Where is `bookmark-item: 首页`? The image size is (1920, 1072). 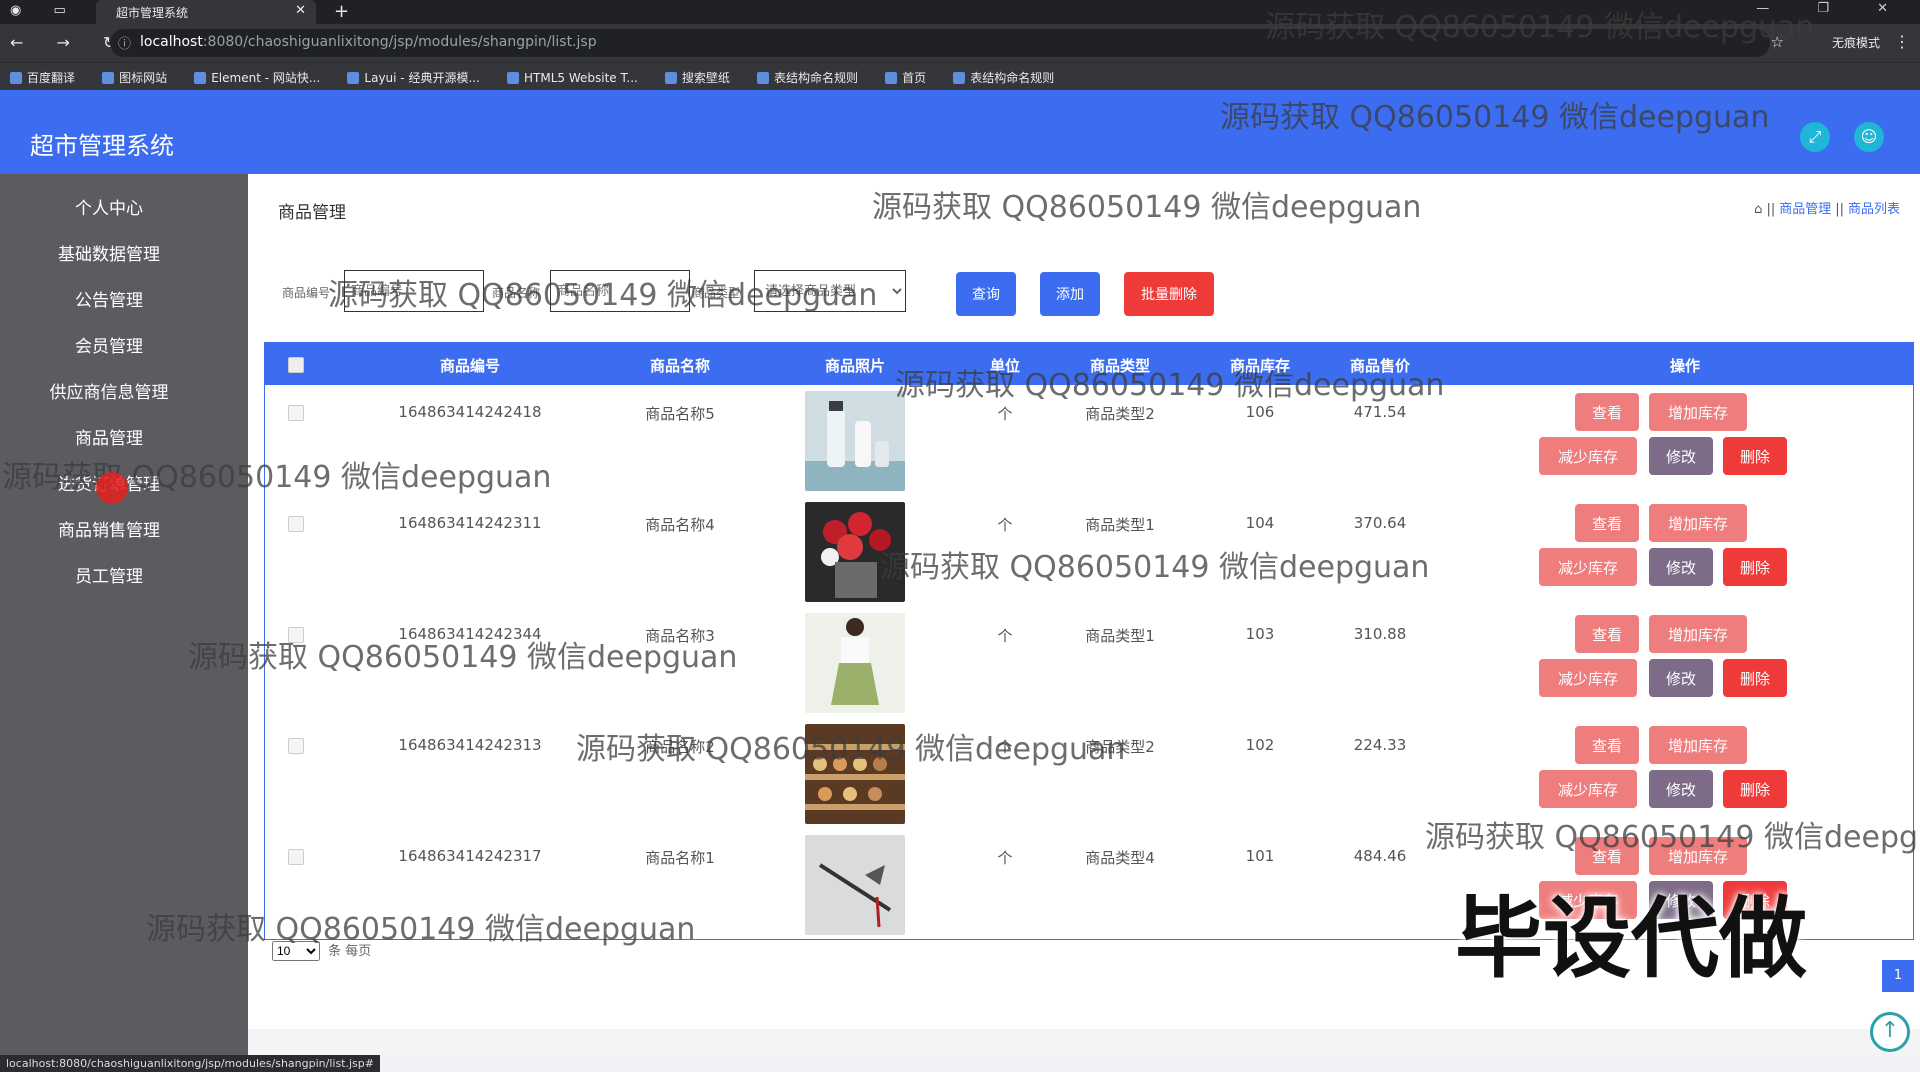 bookmark-item: 首页 is located at coordinates (905, 77).